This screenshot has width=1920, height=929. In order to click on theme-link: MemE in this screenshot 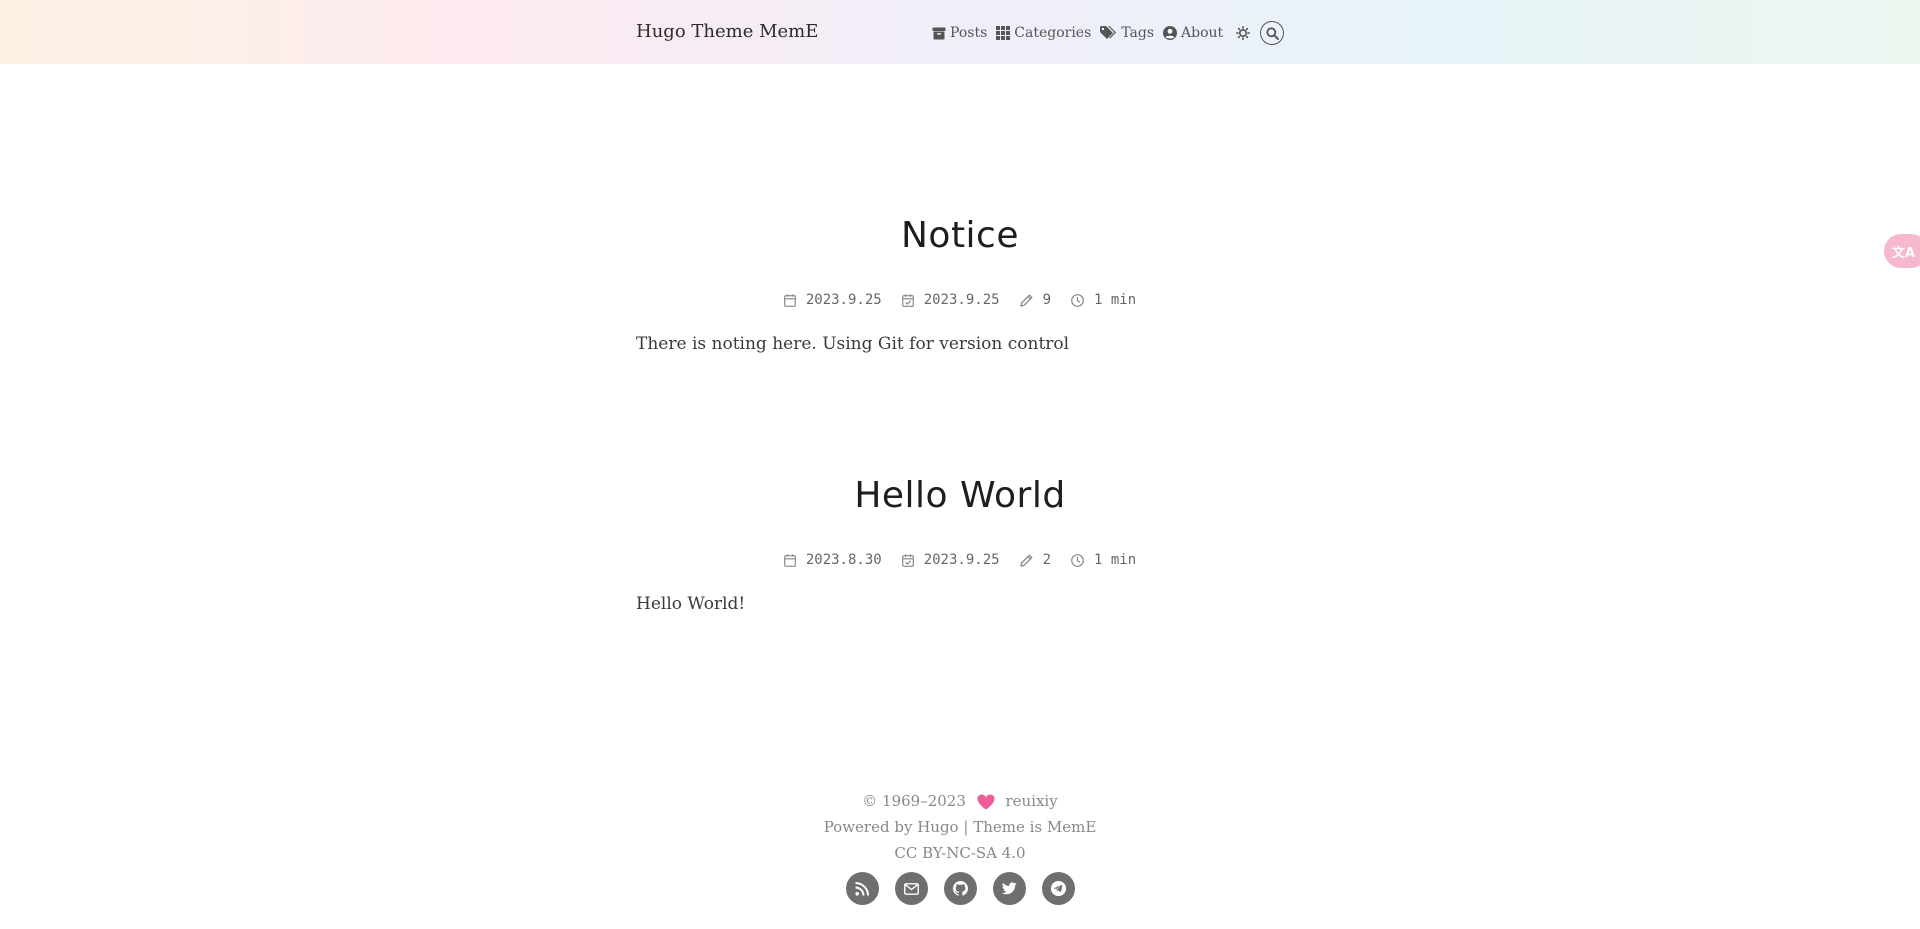, I will do `click(1071, 827)`.